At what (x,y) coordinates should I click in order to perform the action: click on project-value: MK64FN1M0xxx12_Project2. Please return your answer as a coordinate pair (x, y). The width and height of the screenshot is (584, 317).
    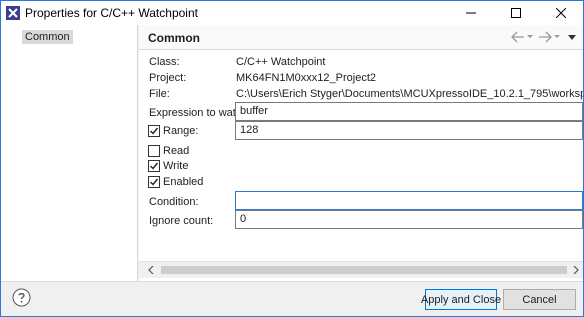
    Looking at the image, I should click on (306, 78).